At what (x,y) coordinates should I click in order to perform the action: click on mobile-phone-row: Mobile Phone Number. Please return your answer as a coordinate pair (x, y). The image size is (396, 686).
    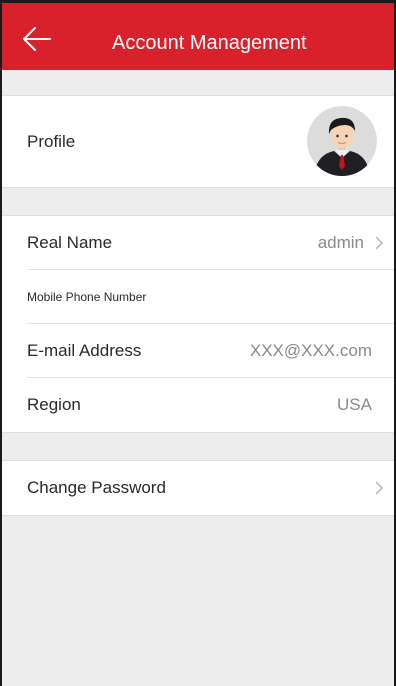
    Looking at the image, I should click on (210, 297).